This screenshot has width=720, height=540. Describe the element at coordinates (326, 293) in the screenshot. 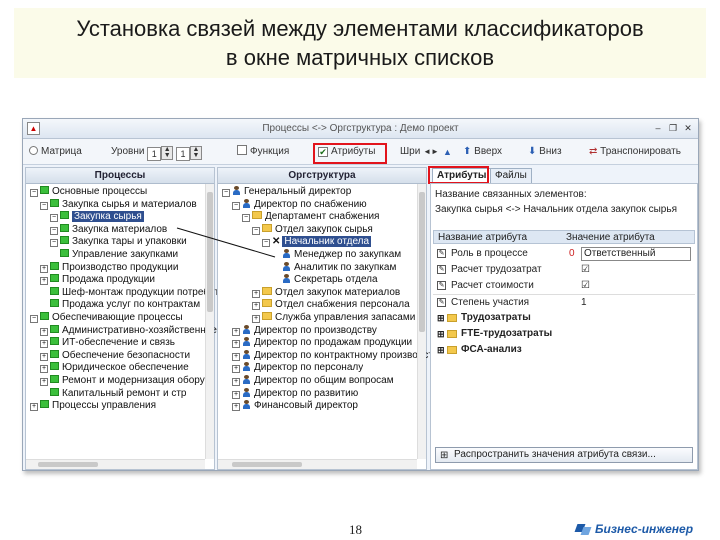

I see `tree-row: + Отдел закупок материалов` at that location.